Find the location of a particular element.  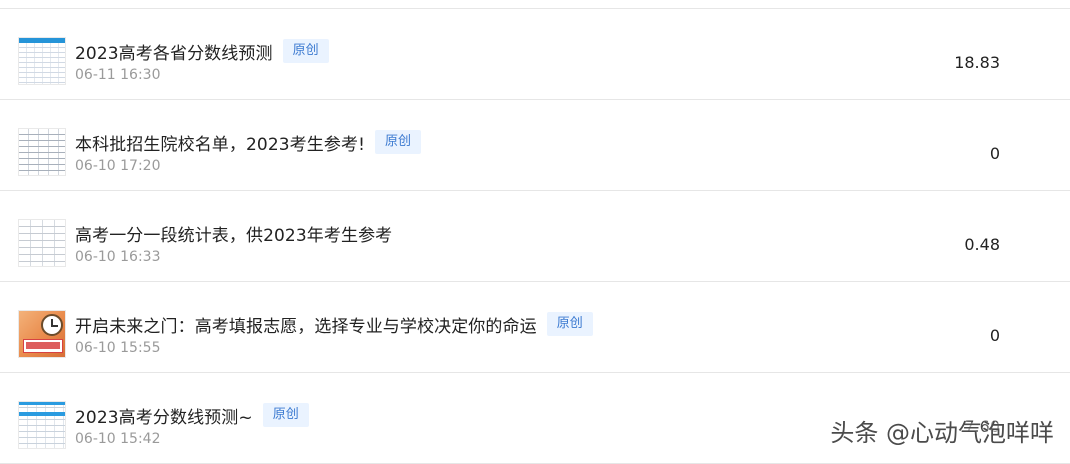

item-title-line: 2023高考各省分数线预测 原创 is located at coordinates (202, 51).